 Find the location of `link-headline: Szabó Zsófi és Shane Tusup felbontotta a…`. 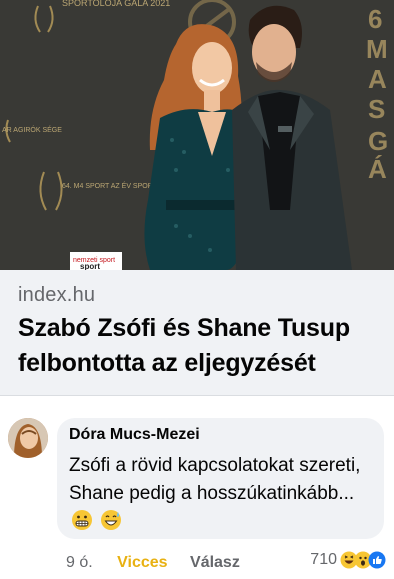

link-headline: Szabó Zsófi és Shane Tusup felbontotta a… is located at coordinates (201, 346).